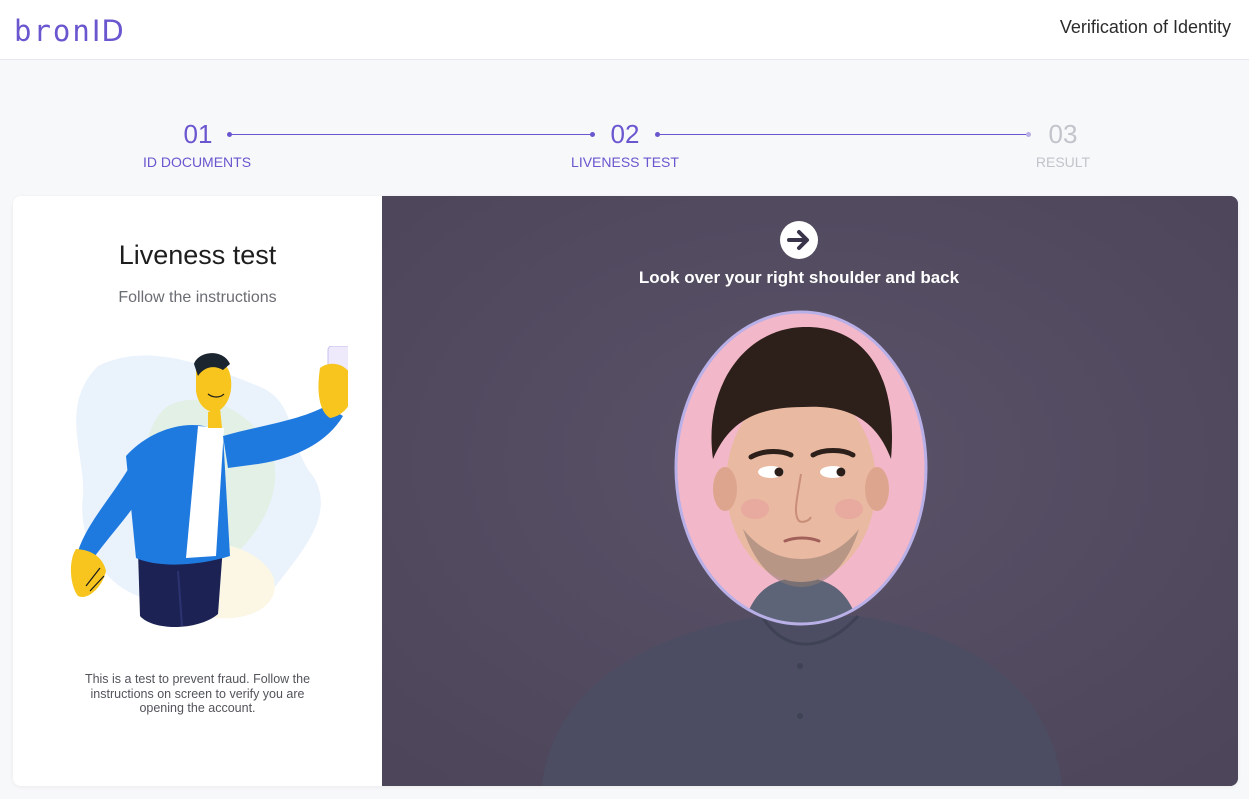 The width and height of the screenshot is (1249, 799). What do you see at coordinates (624, 30) in the screenshot?
I see `app-header: bron ID Verification of Identity` at bounding box center [624, 30].